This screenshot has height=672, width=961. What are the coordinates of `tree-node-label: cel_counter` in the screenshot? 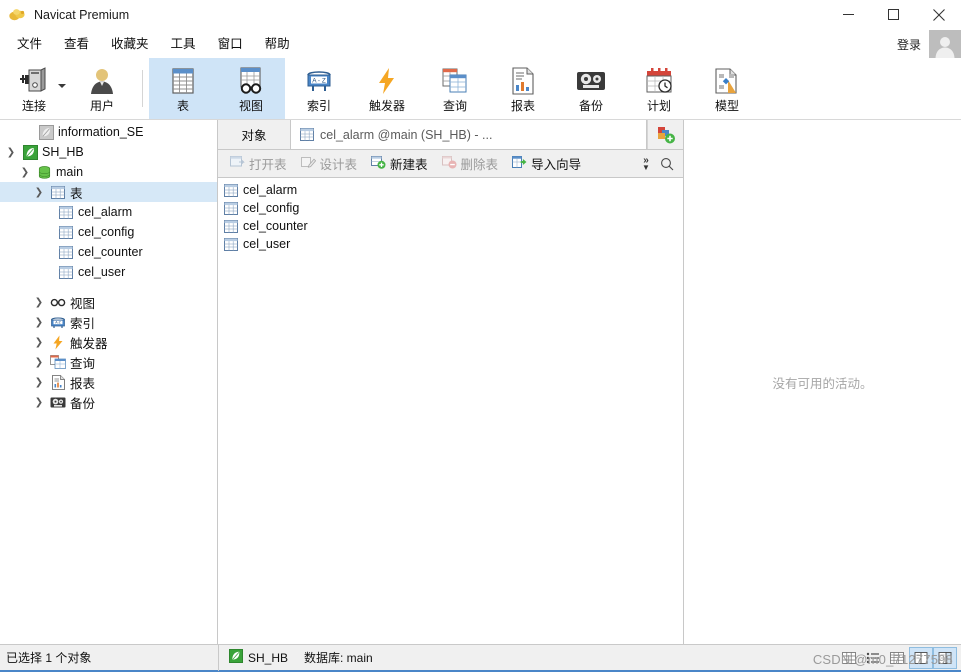 It's located at (110, 252).